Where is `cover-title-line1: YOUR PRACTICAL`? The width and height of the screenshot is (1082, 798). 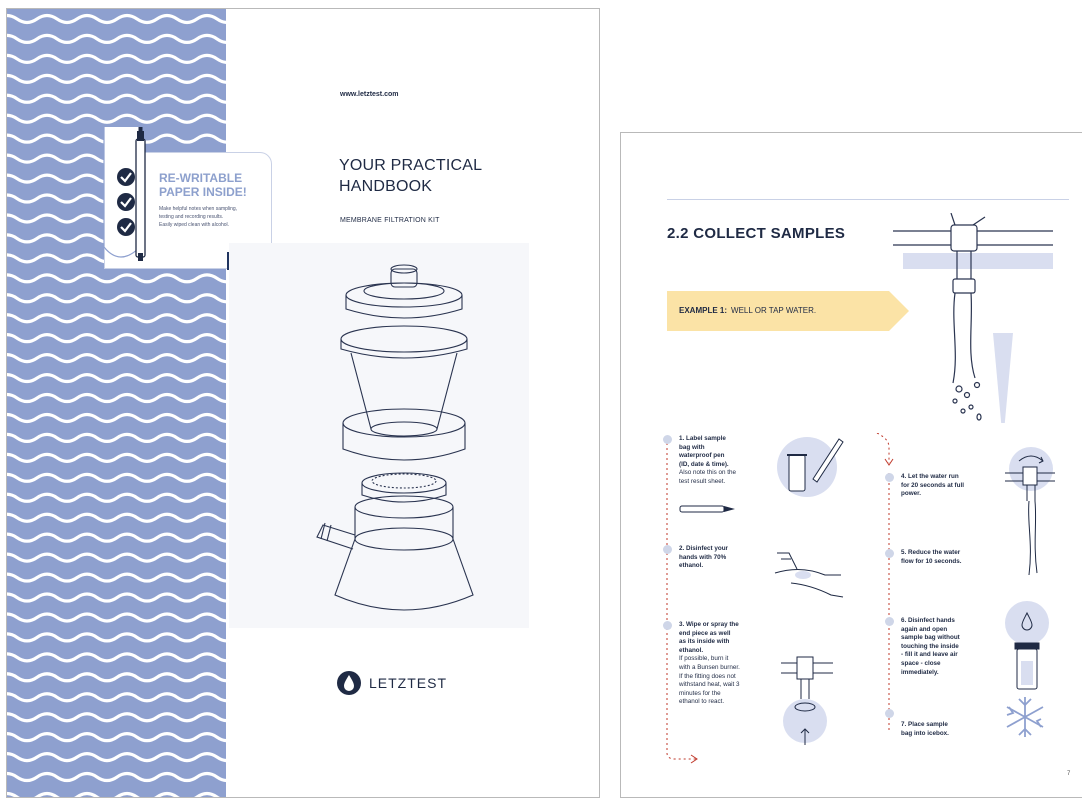
cover-title-line1: YOUR PRACTICAL is located at coordinates (411, 165).